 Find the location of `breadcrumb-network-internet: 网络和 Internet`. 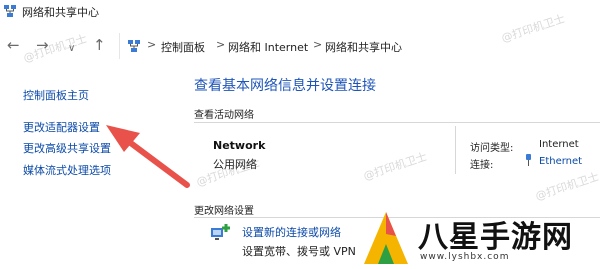

breadcrumb-network-internet: 网络和 Internet is located at coordinates (268, 47).